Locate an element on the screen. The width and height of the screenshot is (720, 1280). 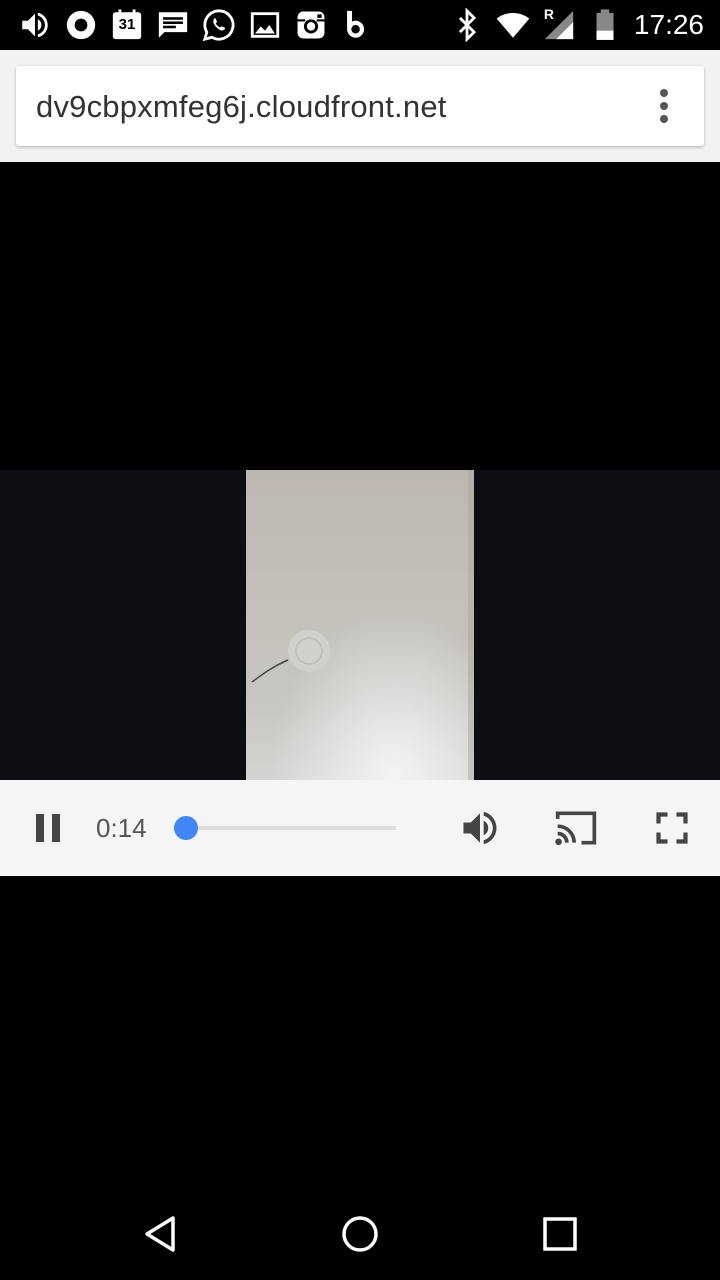
url-bar: dv9cbpxmfeg6j.cloudfront.net is located at coordinates (360, 106).